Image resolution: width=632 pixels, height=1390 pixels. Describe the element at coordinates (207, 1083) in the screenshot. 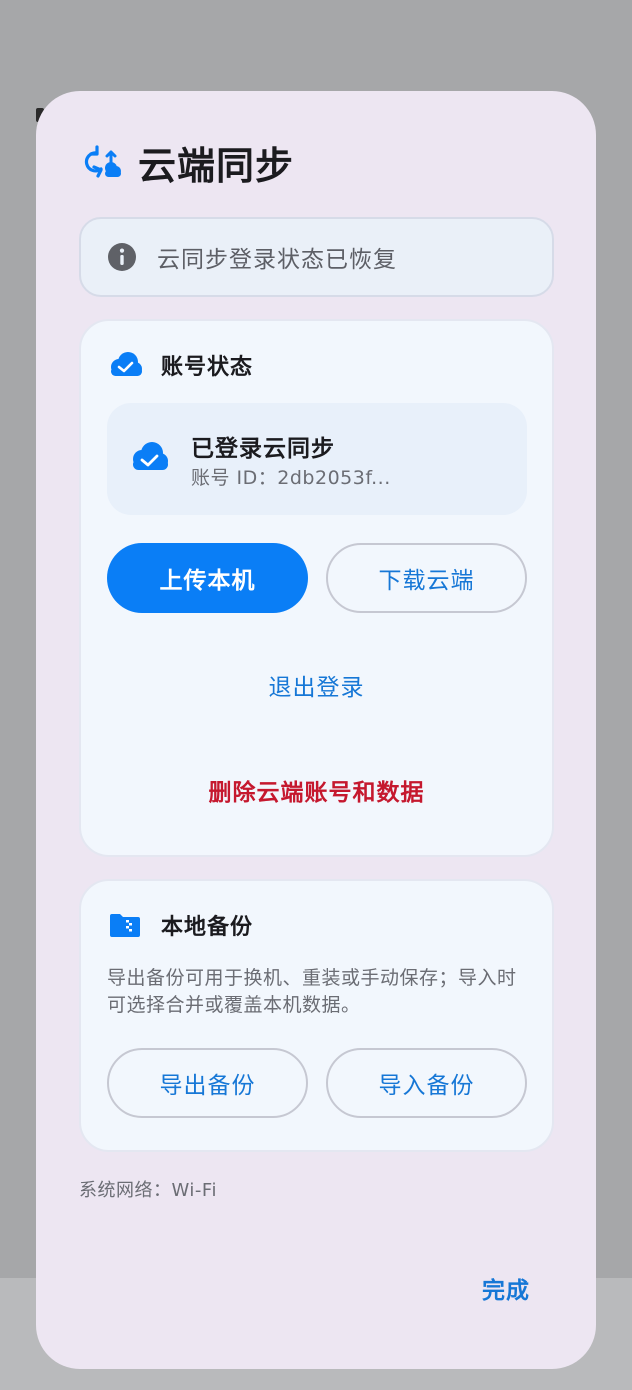

I see `export-backup-button: 导出备份` at that location.